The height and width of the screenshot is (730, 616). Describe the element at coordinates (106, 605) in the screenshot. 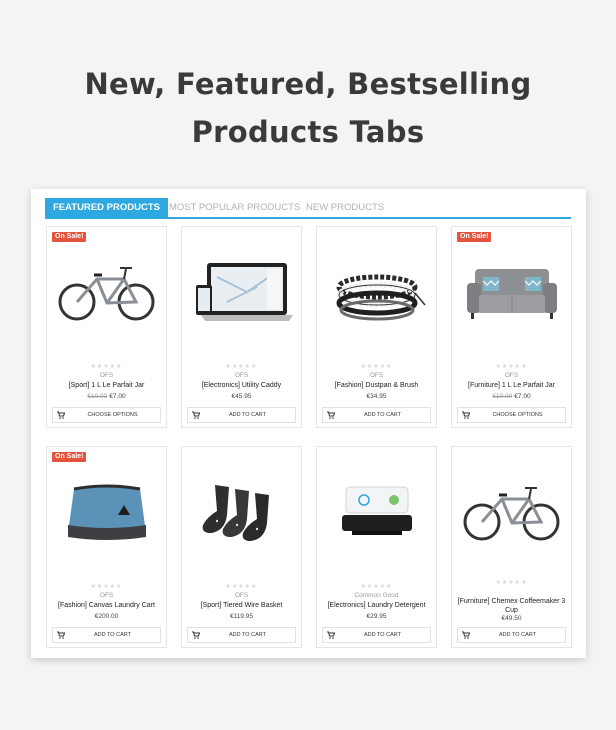

I see `product-title: [Fashion] Canvas Laundry Cart` at that location.